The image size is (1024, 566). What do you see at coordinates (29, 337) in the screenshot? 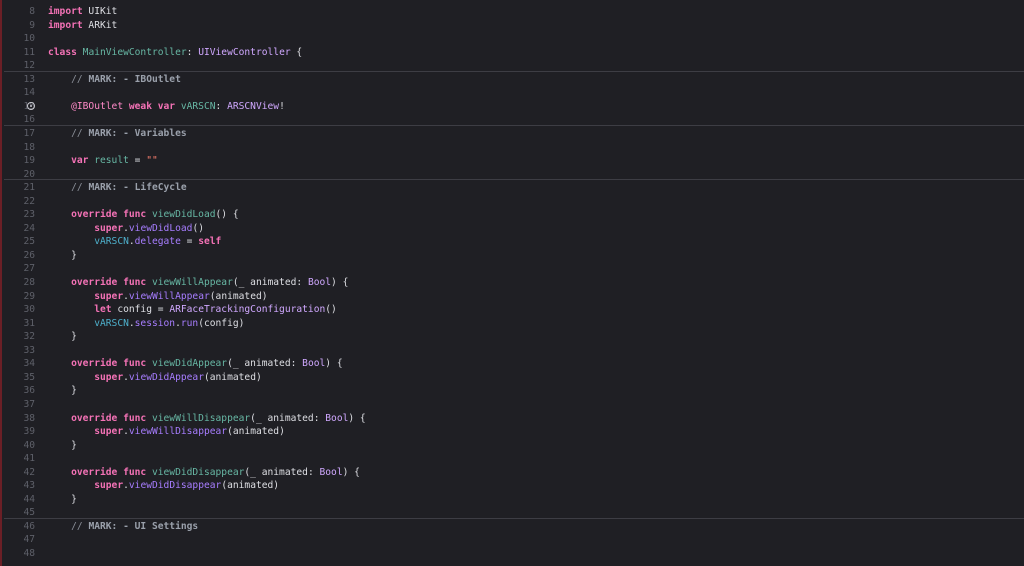
I see `line-number: 32` at bounding box center [29, 337].